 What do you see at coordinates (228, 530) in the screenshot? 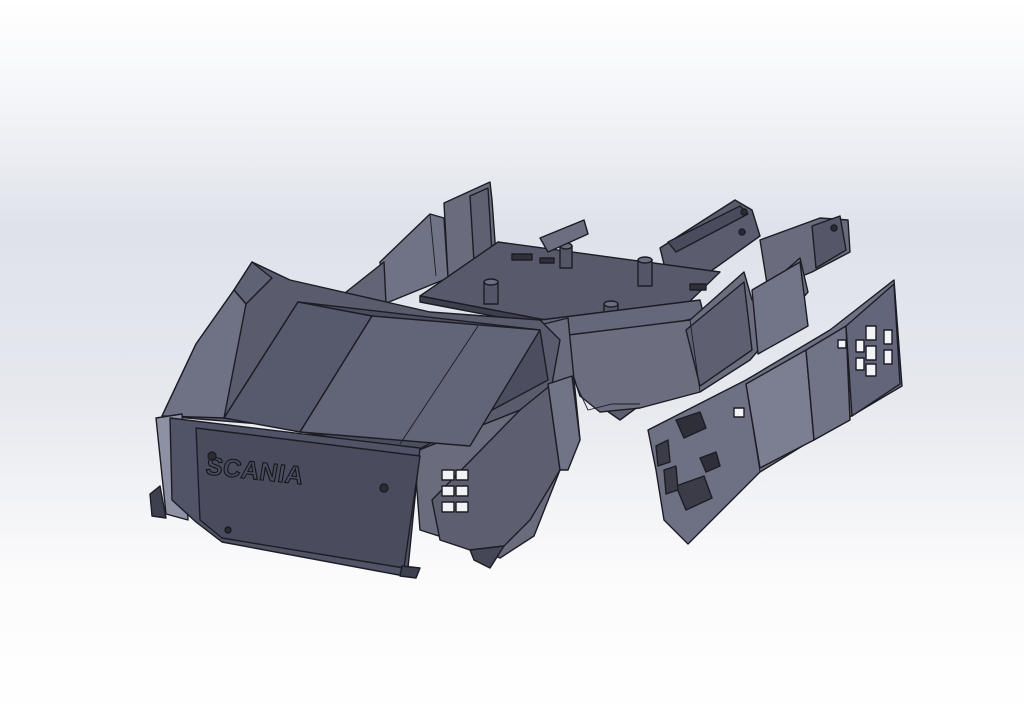
I see `grille-bolt-bottom` at bounding box center [228, 530].